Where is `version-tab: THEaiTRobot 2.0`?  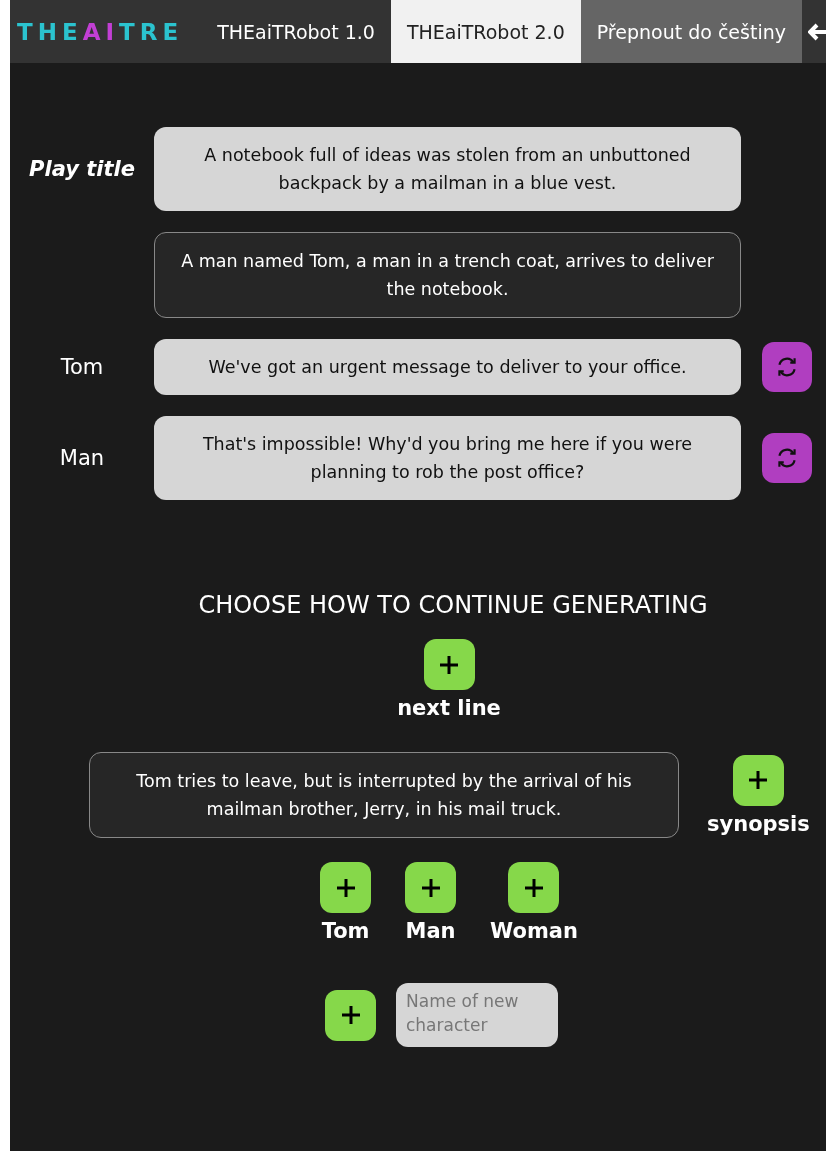
version-tab: THEaiTRobot 2.0 is located at coordinates (485, 31).